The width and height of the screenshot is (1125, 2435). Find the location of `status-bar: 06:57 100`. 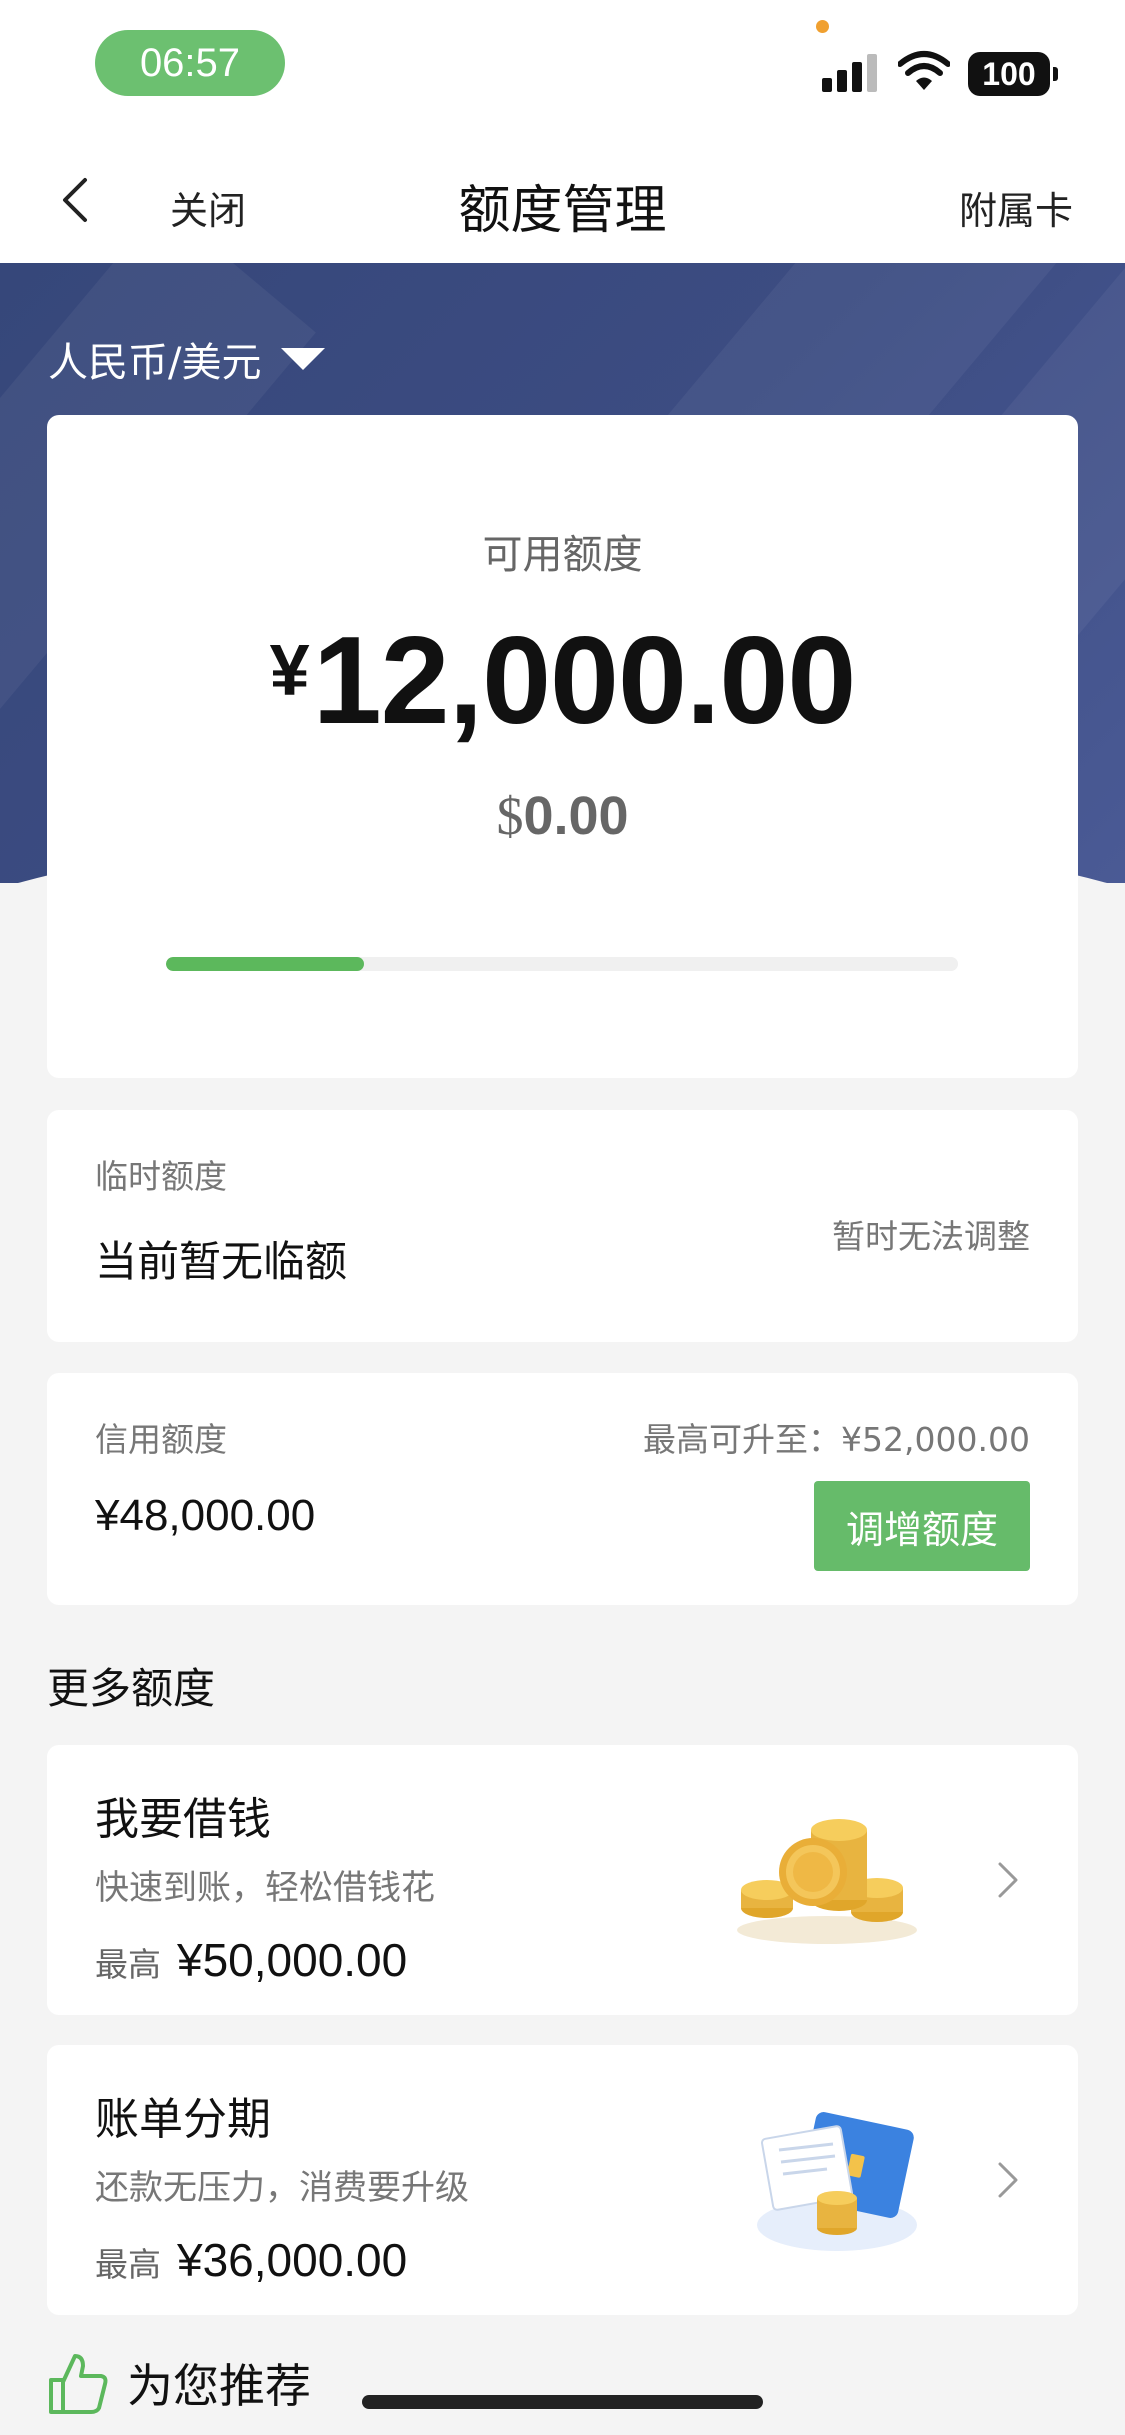

status-bar: 06:57 100 is located at coordinates (562, 67).